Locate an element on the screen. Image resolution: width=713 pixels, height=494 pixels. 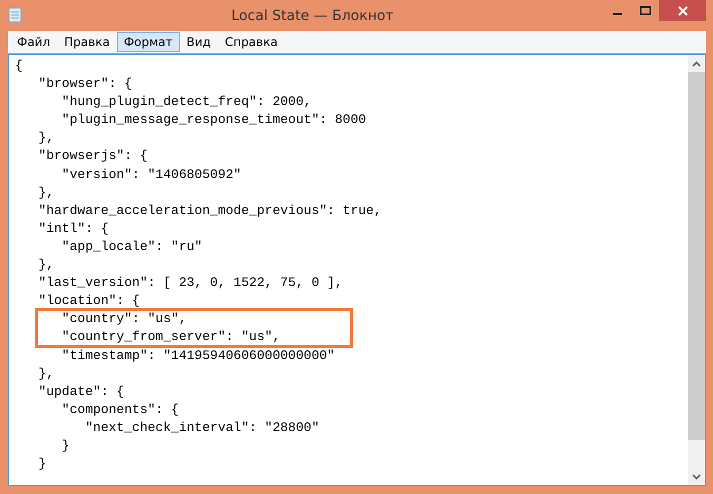
code-line: "location": { is located at coordinates (88, 301).